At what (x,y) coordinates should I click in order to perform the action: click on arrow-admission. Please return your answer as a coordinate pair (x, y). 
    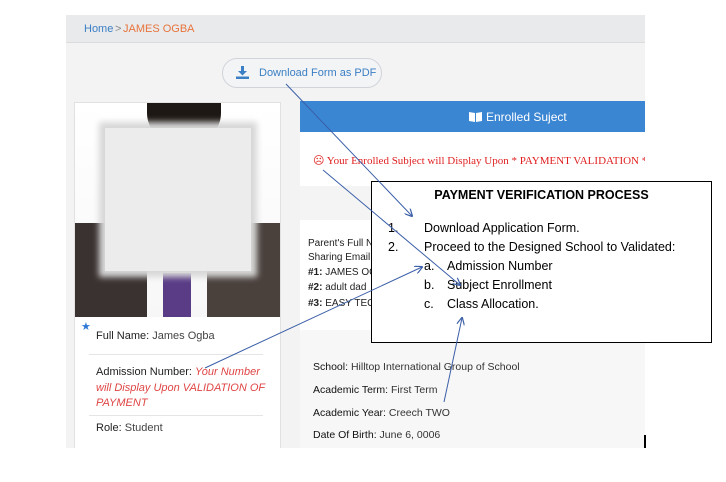
    Looking at the image, I should click on (313, 318).